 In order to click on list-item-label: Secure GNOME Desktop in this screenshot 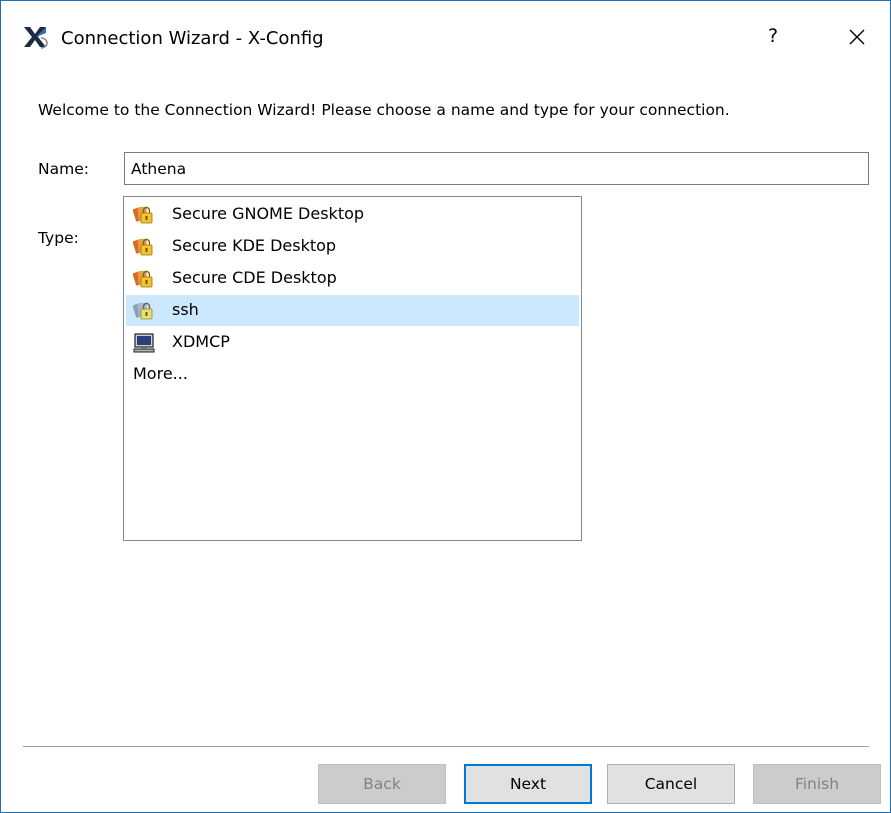, I will do `click(268, 213)`.